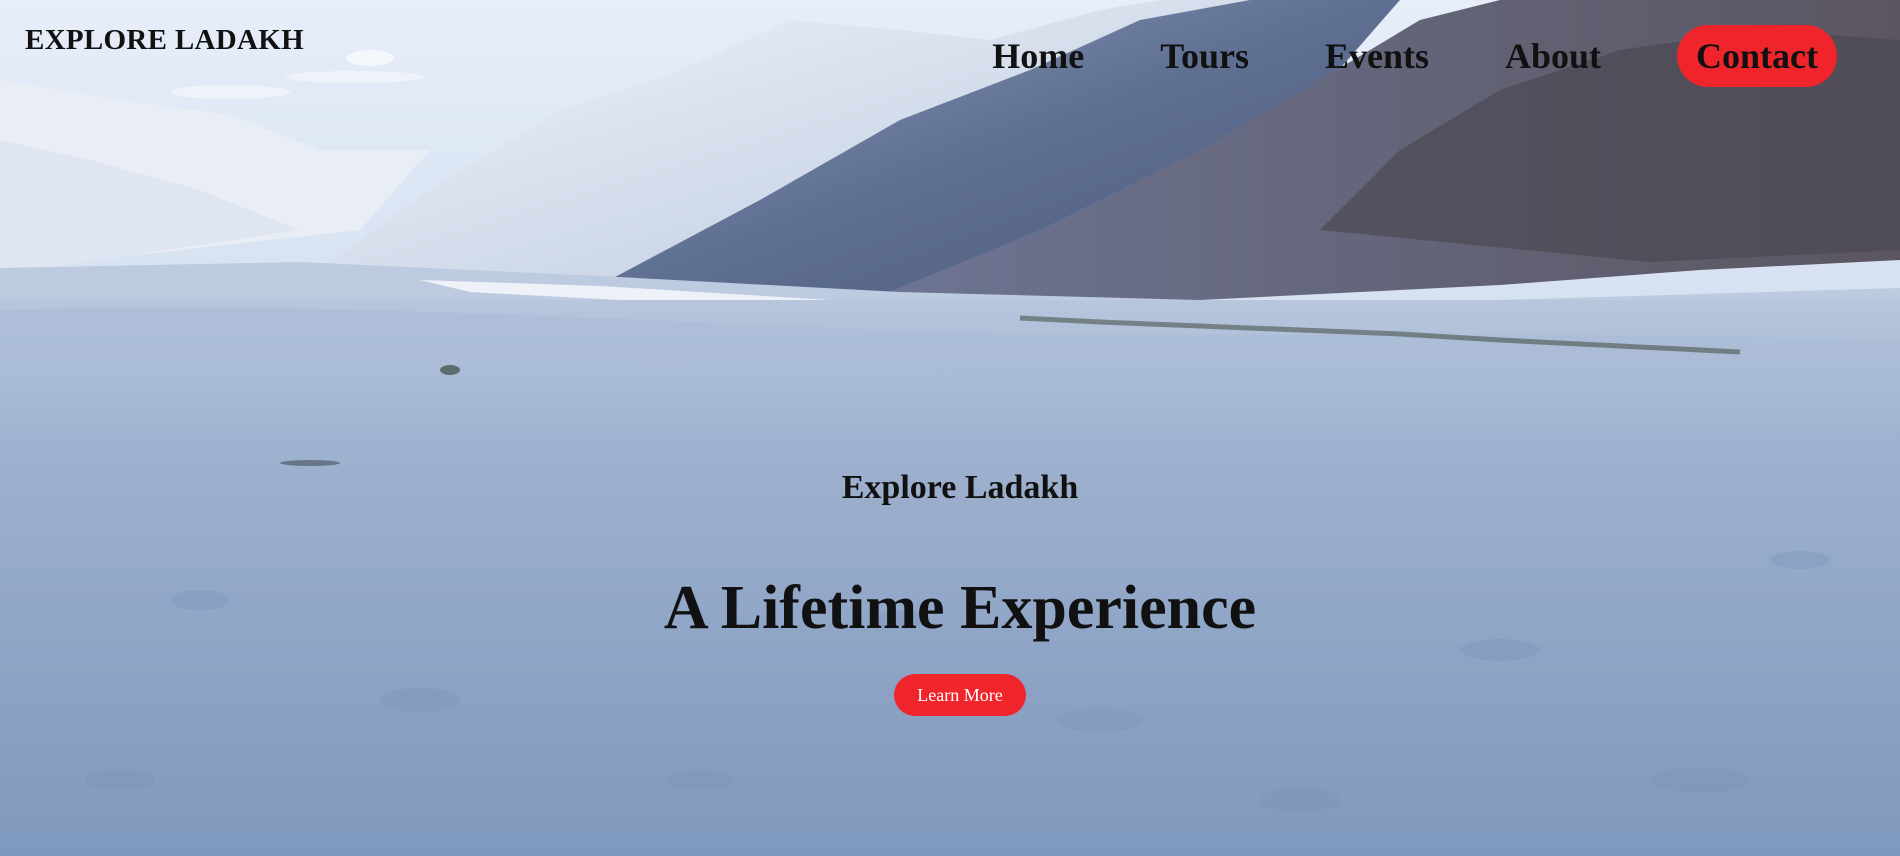 The image size is (1900, 856). I want to click on learn-more-button: Learn More, so click(960, 695).